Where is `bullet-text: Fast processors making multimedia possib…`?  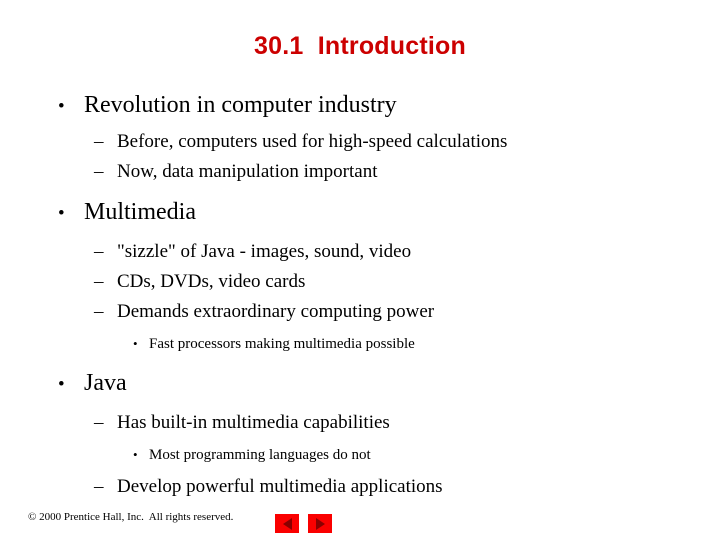 bullet-text: Fast processors making multimedia possib… is located at coordinates (282, 344).